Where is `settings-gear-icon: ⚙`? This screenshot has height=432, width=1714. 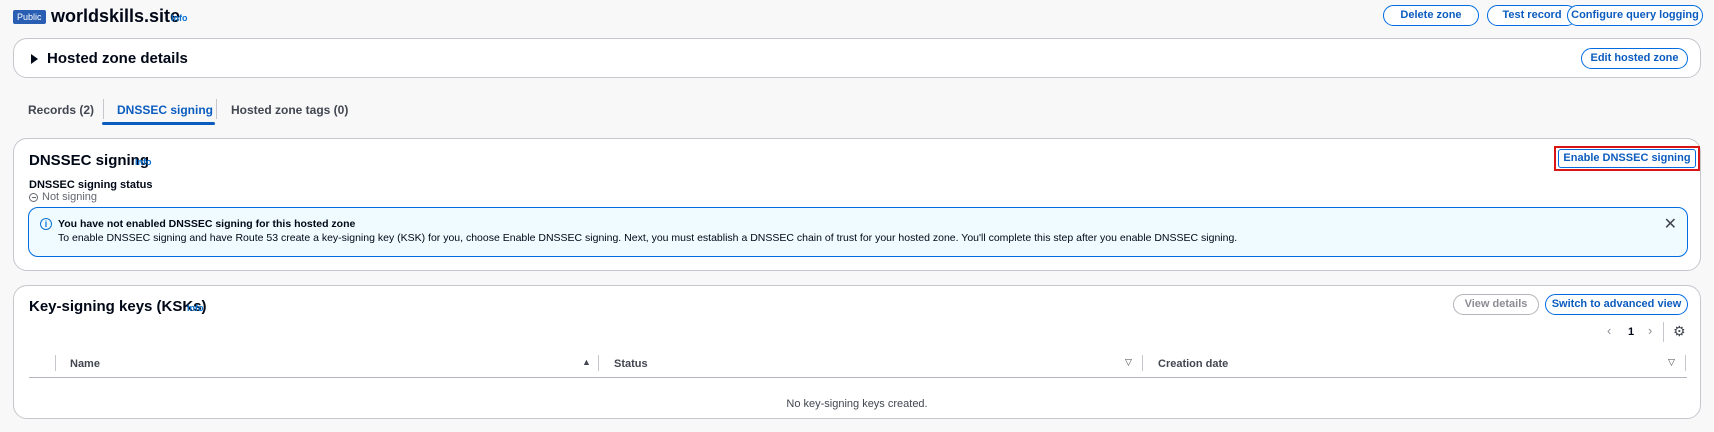
settings-gear-icon: ⚙ is located at coordinates (1679, 331).